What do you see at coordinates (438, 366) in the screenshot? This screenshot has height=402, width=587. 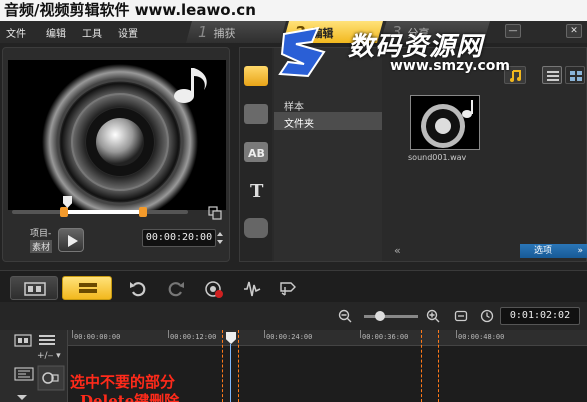 I see `selection-end-edge` at bounding box center [438, 366].